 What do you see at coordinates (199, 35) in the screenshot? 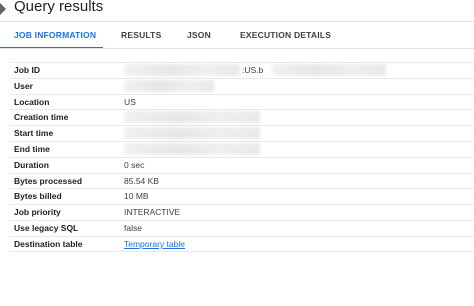
I see `tab-json: JSON` at bounding box center [199, 35].